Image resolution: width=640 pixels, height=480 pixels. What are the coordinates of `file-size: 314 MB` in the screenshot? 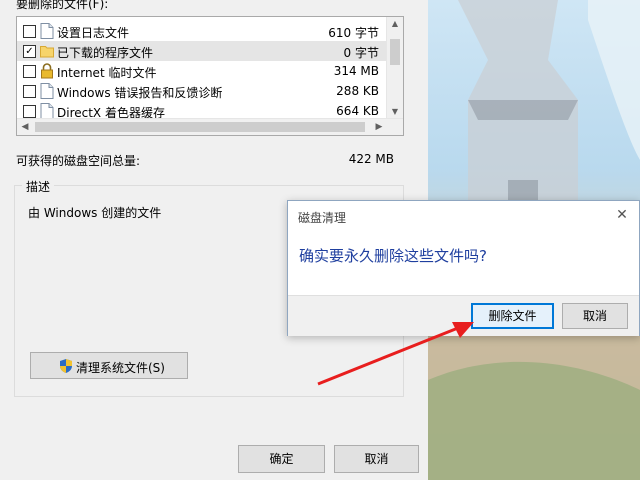 It's located at (356, 71).